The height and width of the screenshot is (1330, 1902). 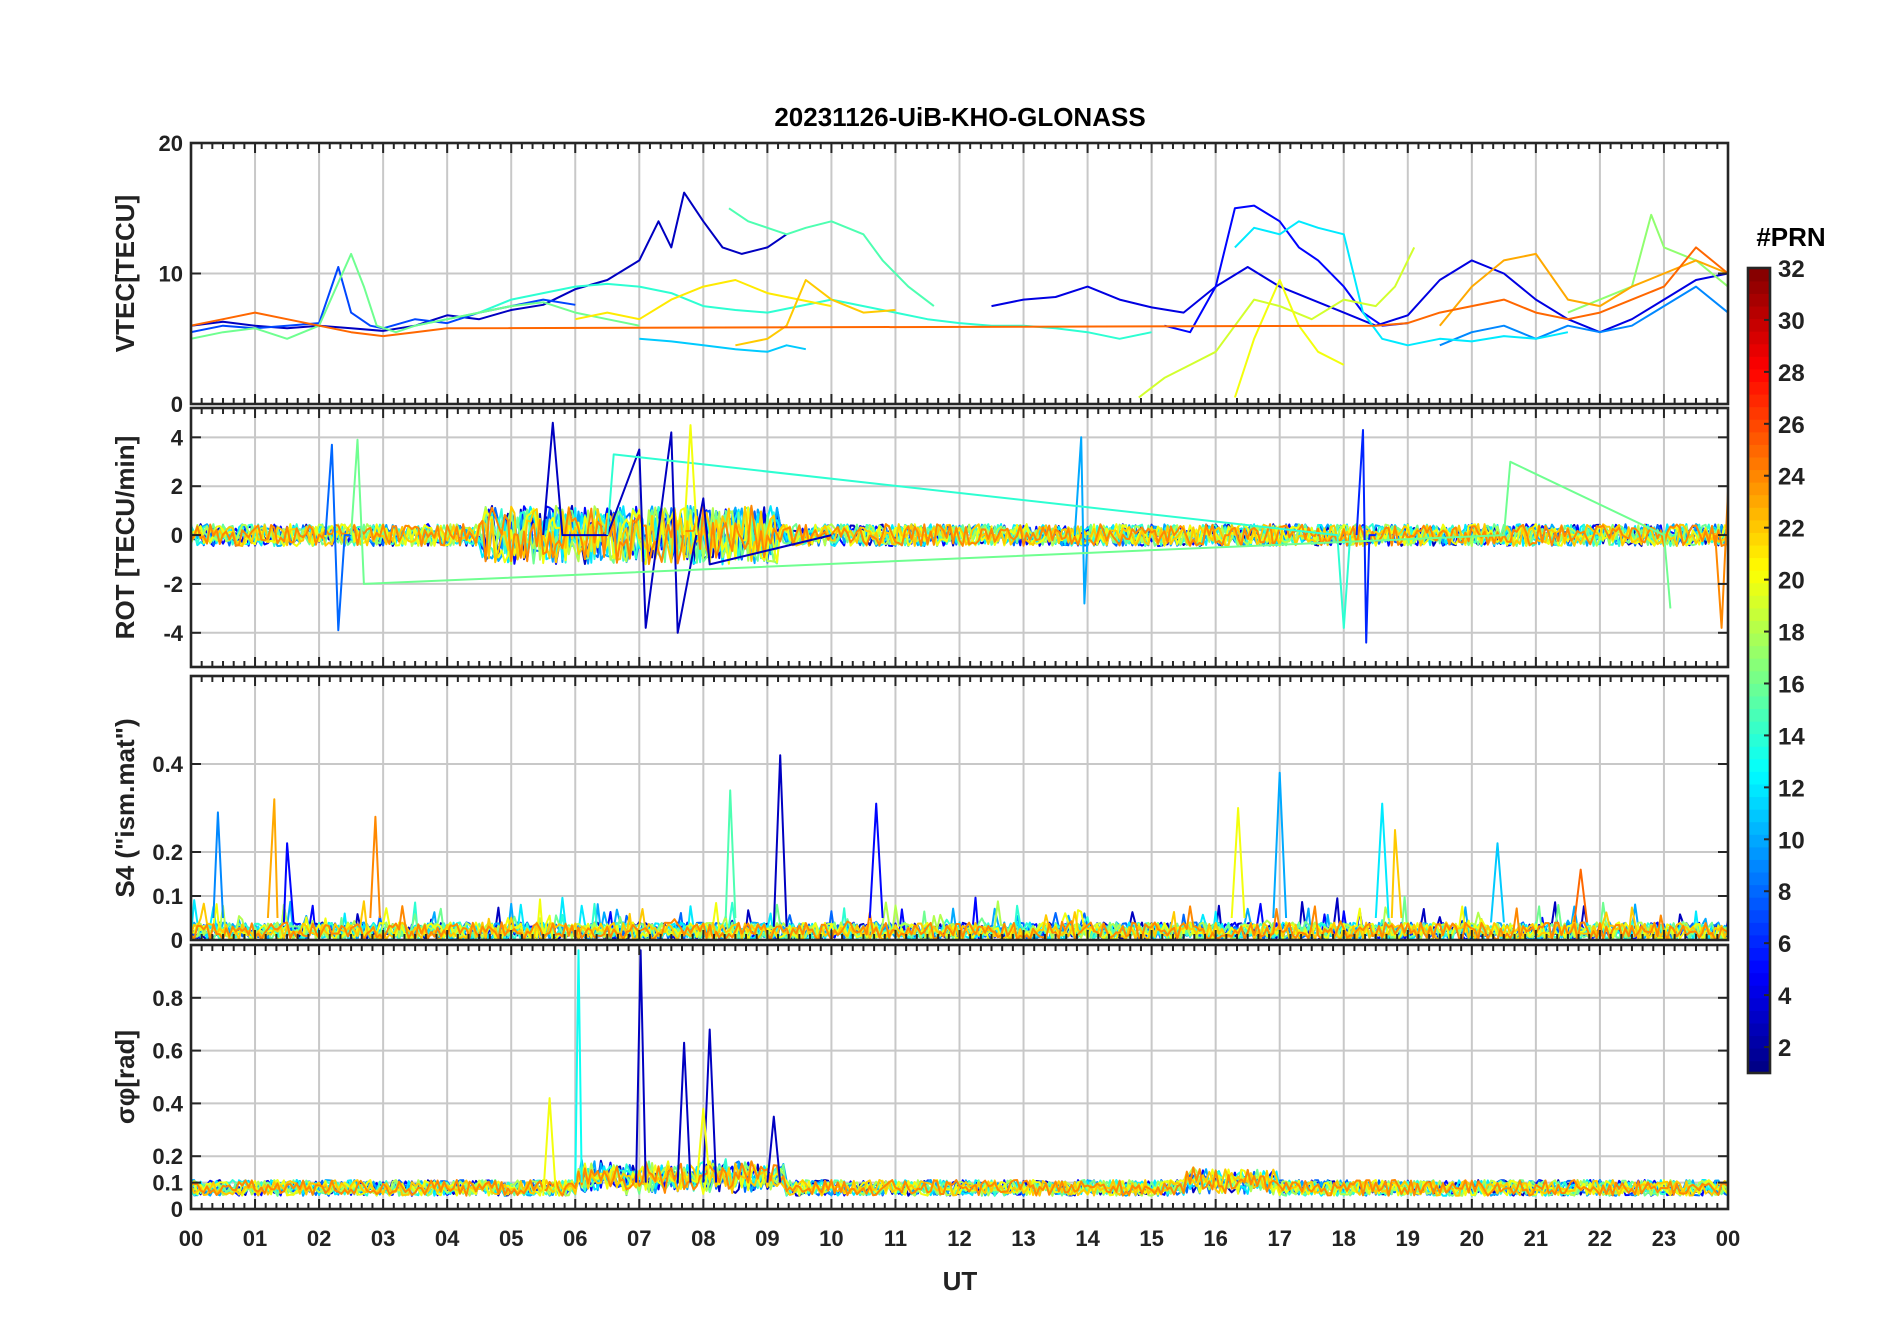 I want to click on colorbar-tick-label: 10, so click(x=1791, y=840).